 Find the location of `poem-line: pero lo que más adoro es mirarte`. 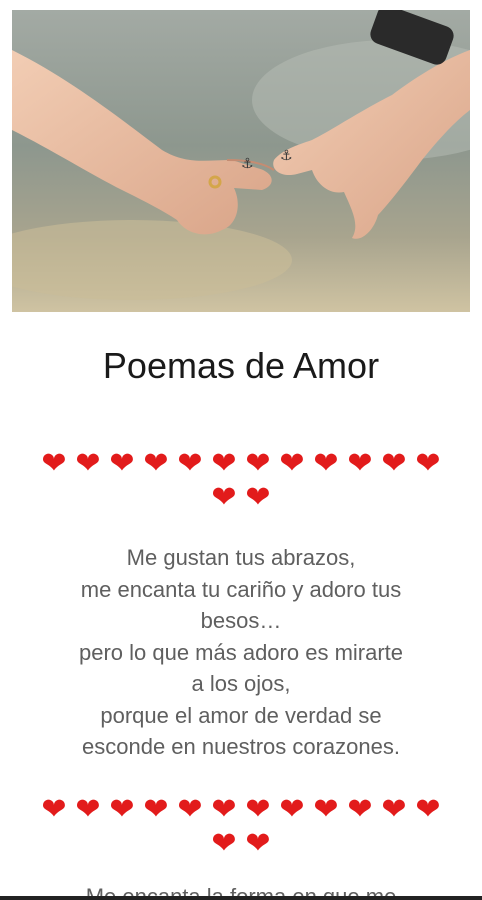

poem-line: pero lo que más adoro es mirarte is located at coordinates (241, 652).